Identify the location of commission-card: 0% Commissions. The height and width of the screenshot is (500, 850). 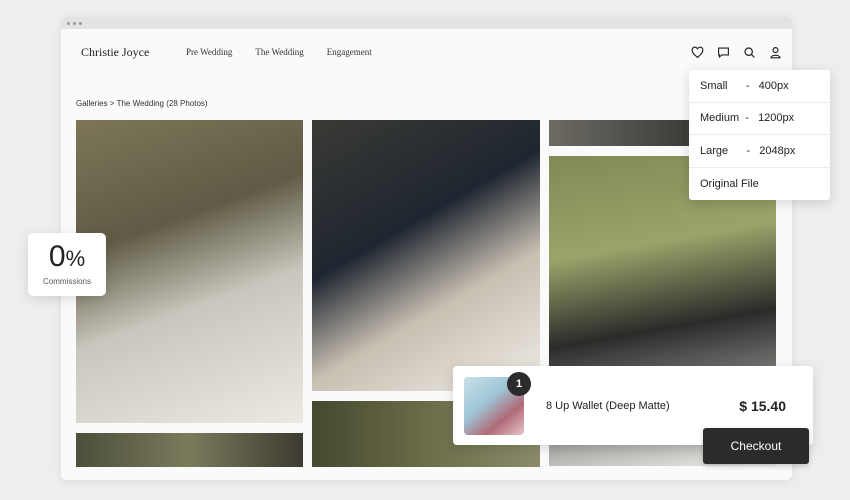
(67, 264).